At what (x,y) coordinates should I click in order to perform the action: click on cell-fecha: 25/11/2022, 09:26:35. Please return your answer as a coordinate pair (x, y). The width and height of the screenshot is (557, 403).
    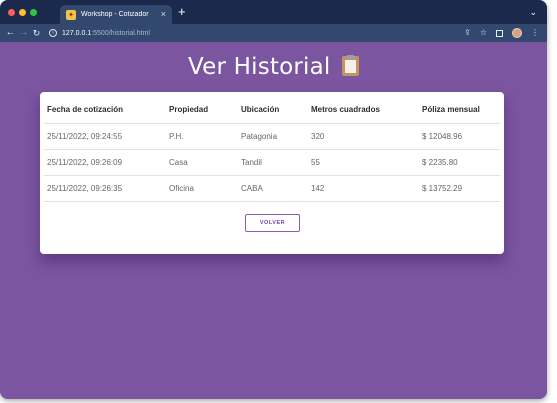
    Looking at the image, I should click on (105, 188).